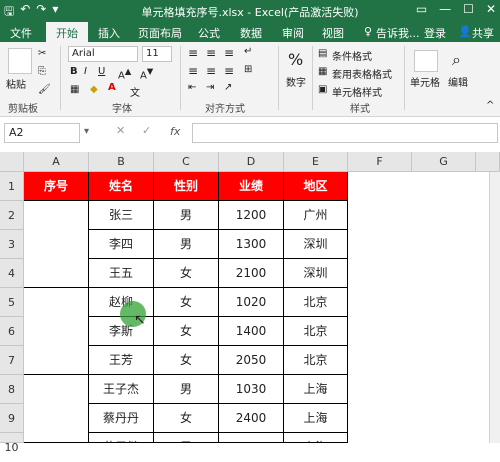  What do you see at coordinates (121, 438) in the screenshot?
I see `table-cell: 黄子健` at bounding box center [121, 438].